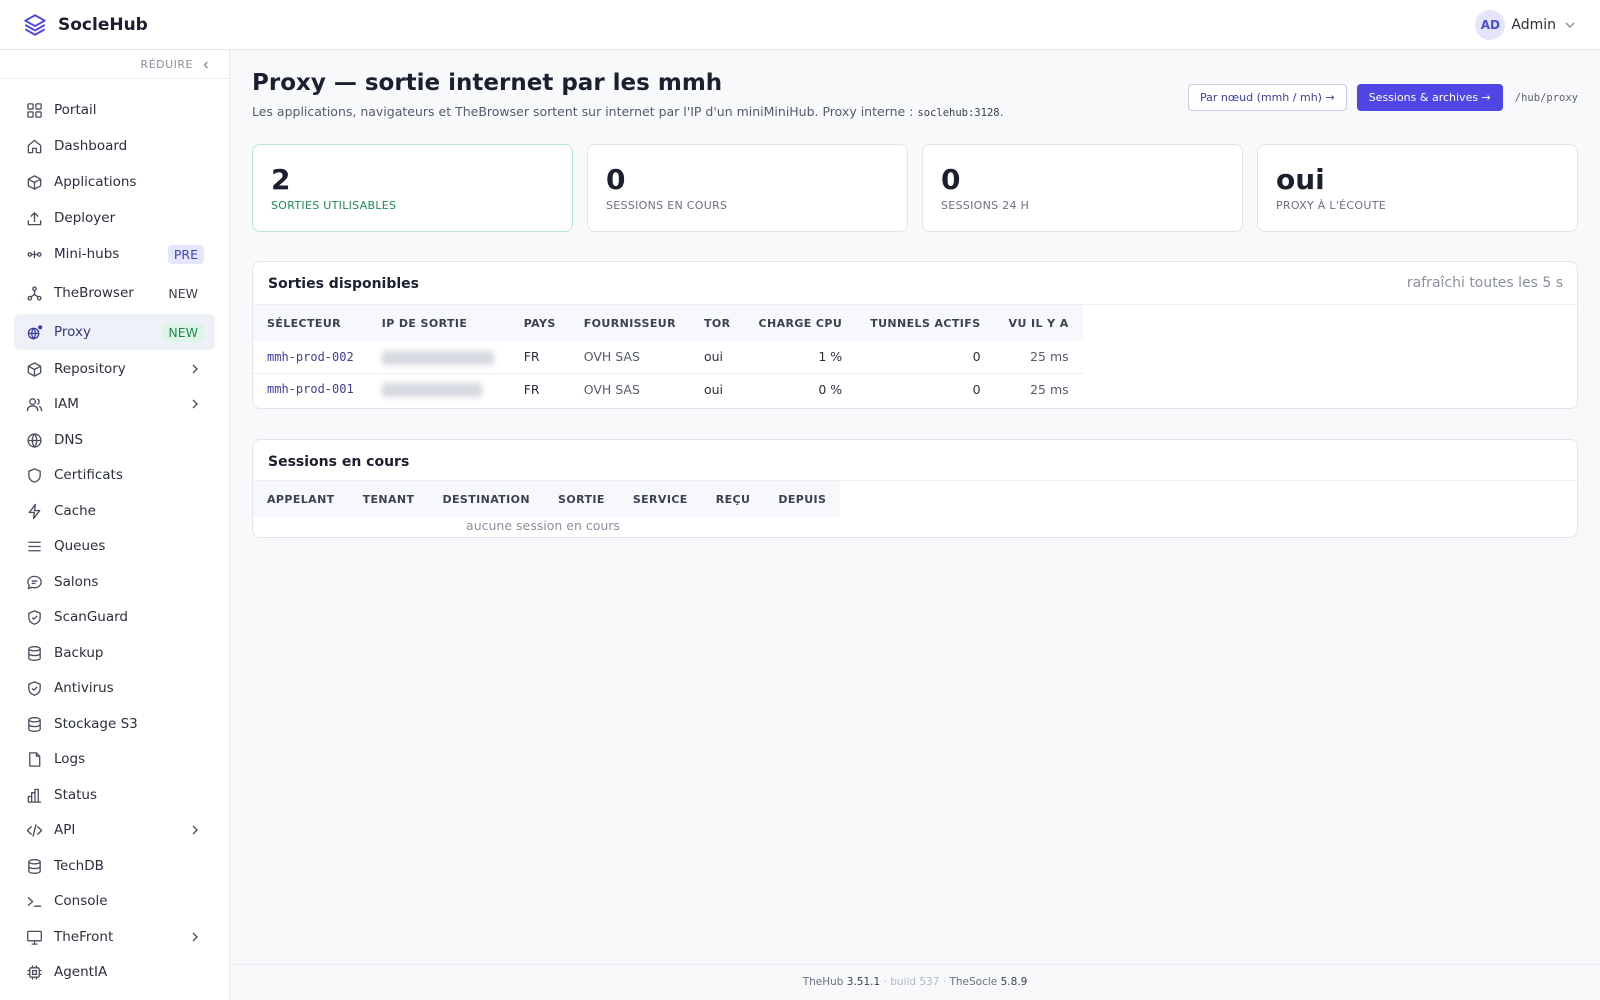 The width and height of the screenshot is (1600, 1000). I want to click on column-header: DEPUIS, so click(802, 499).